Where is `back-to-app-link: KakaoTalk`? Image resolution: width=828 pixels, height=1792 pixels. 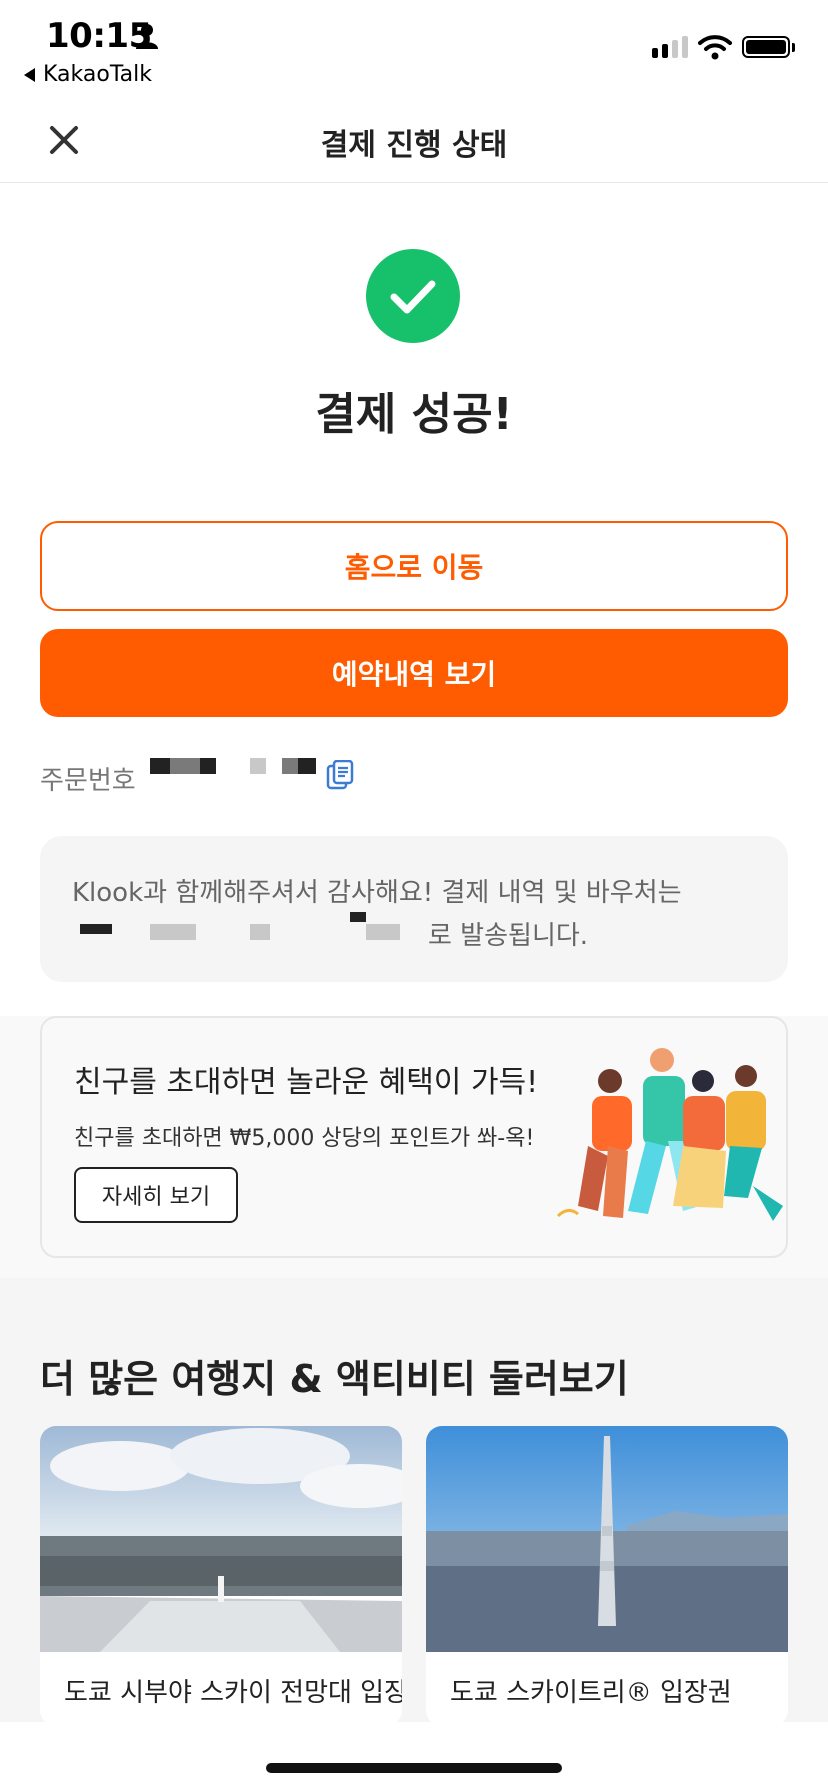 back-to-app-link: KakaoTalk is located at coordinates (88, 74).